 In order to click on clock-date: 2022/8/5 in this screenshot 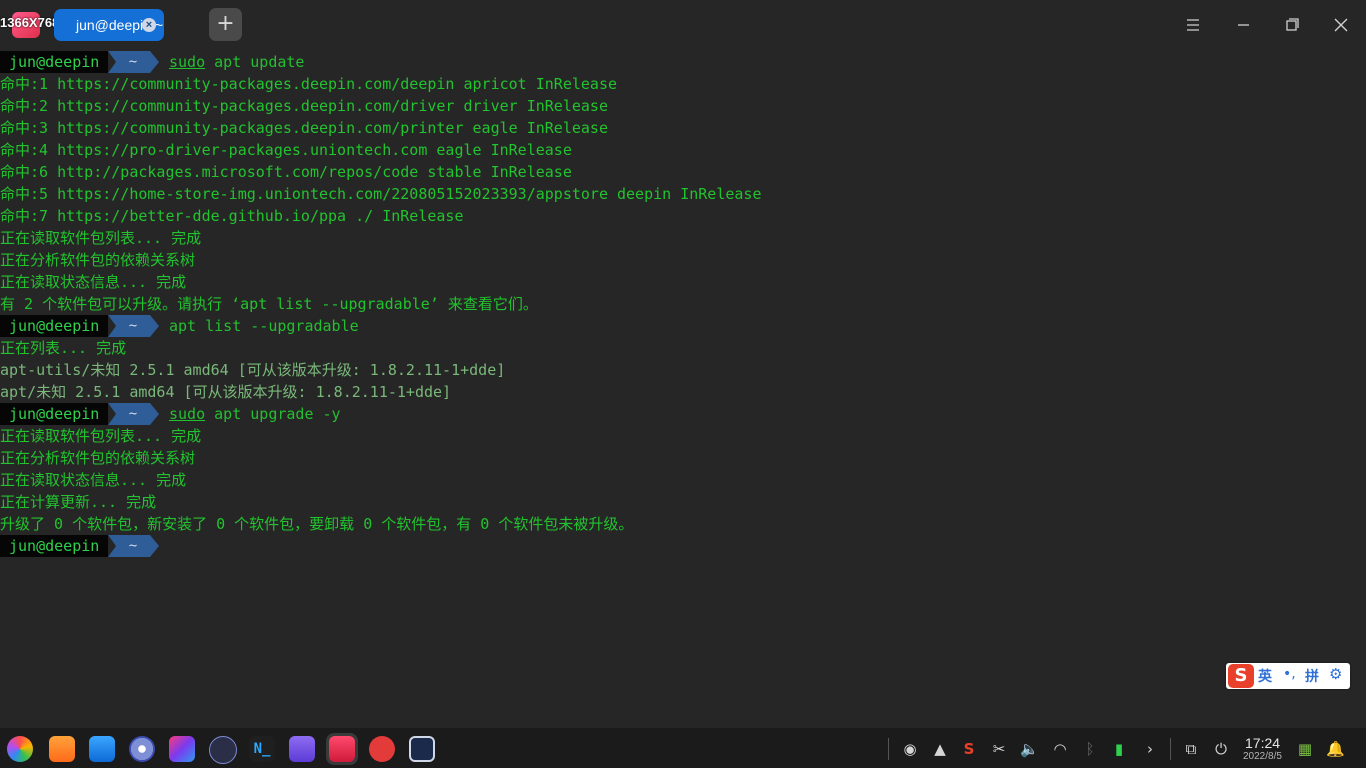, I will do `click(1262, 756)`.